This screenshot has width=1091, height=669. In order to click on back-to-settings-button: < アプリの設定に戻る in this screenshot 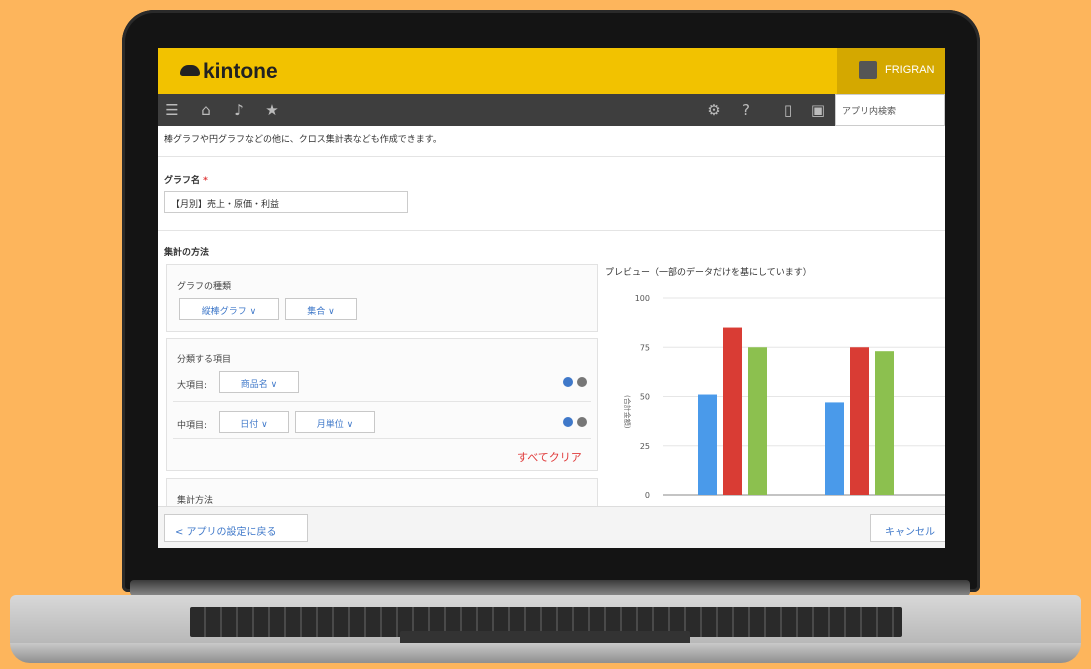, I will do `click(236, 528)`.